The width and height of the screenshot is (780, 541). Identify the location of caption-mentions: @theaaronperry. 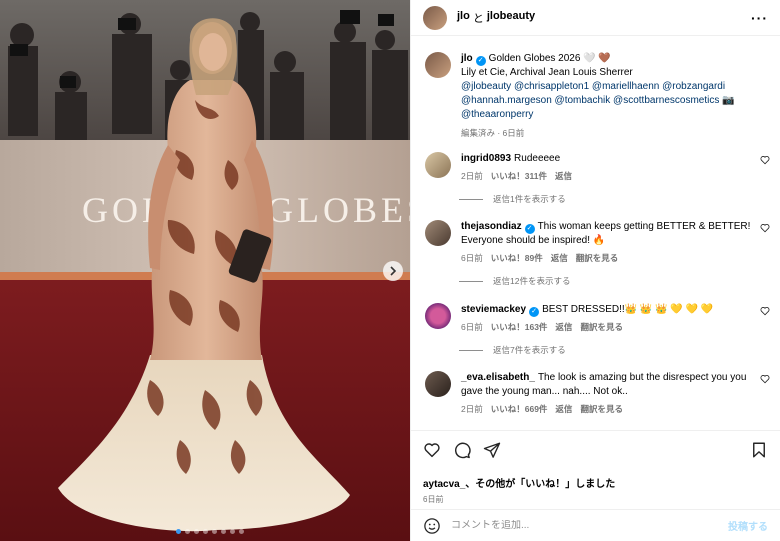
(613, 115).